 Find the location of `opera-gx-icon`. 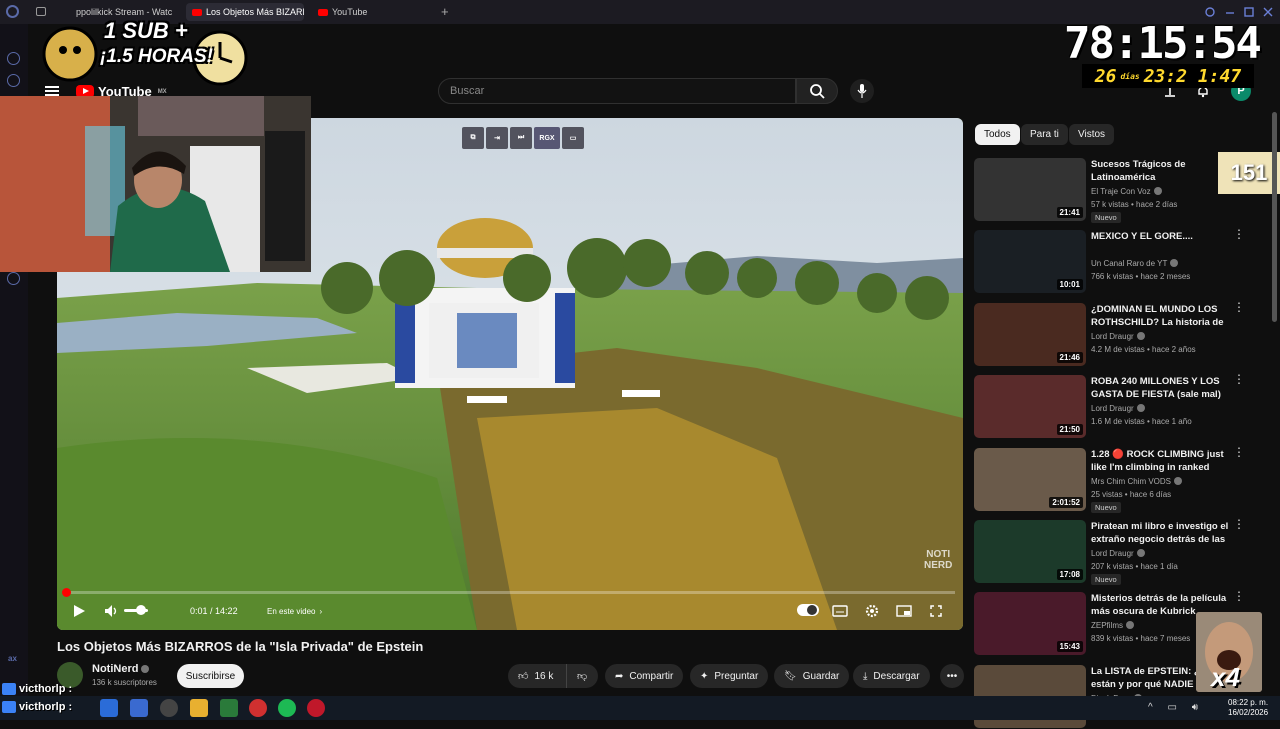

opera-gx-icon is located at coordinates (316, 708).